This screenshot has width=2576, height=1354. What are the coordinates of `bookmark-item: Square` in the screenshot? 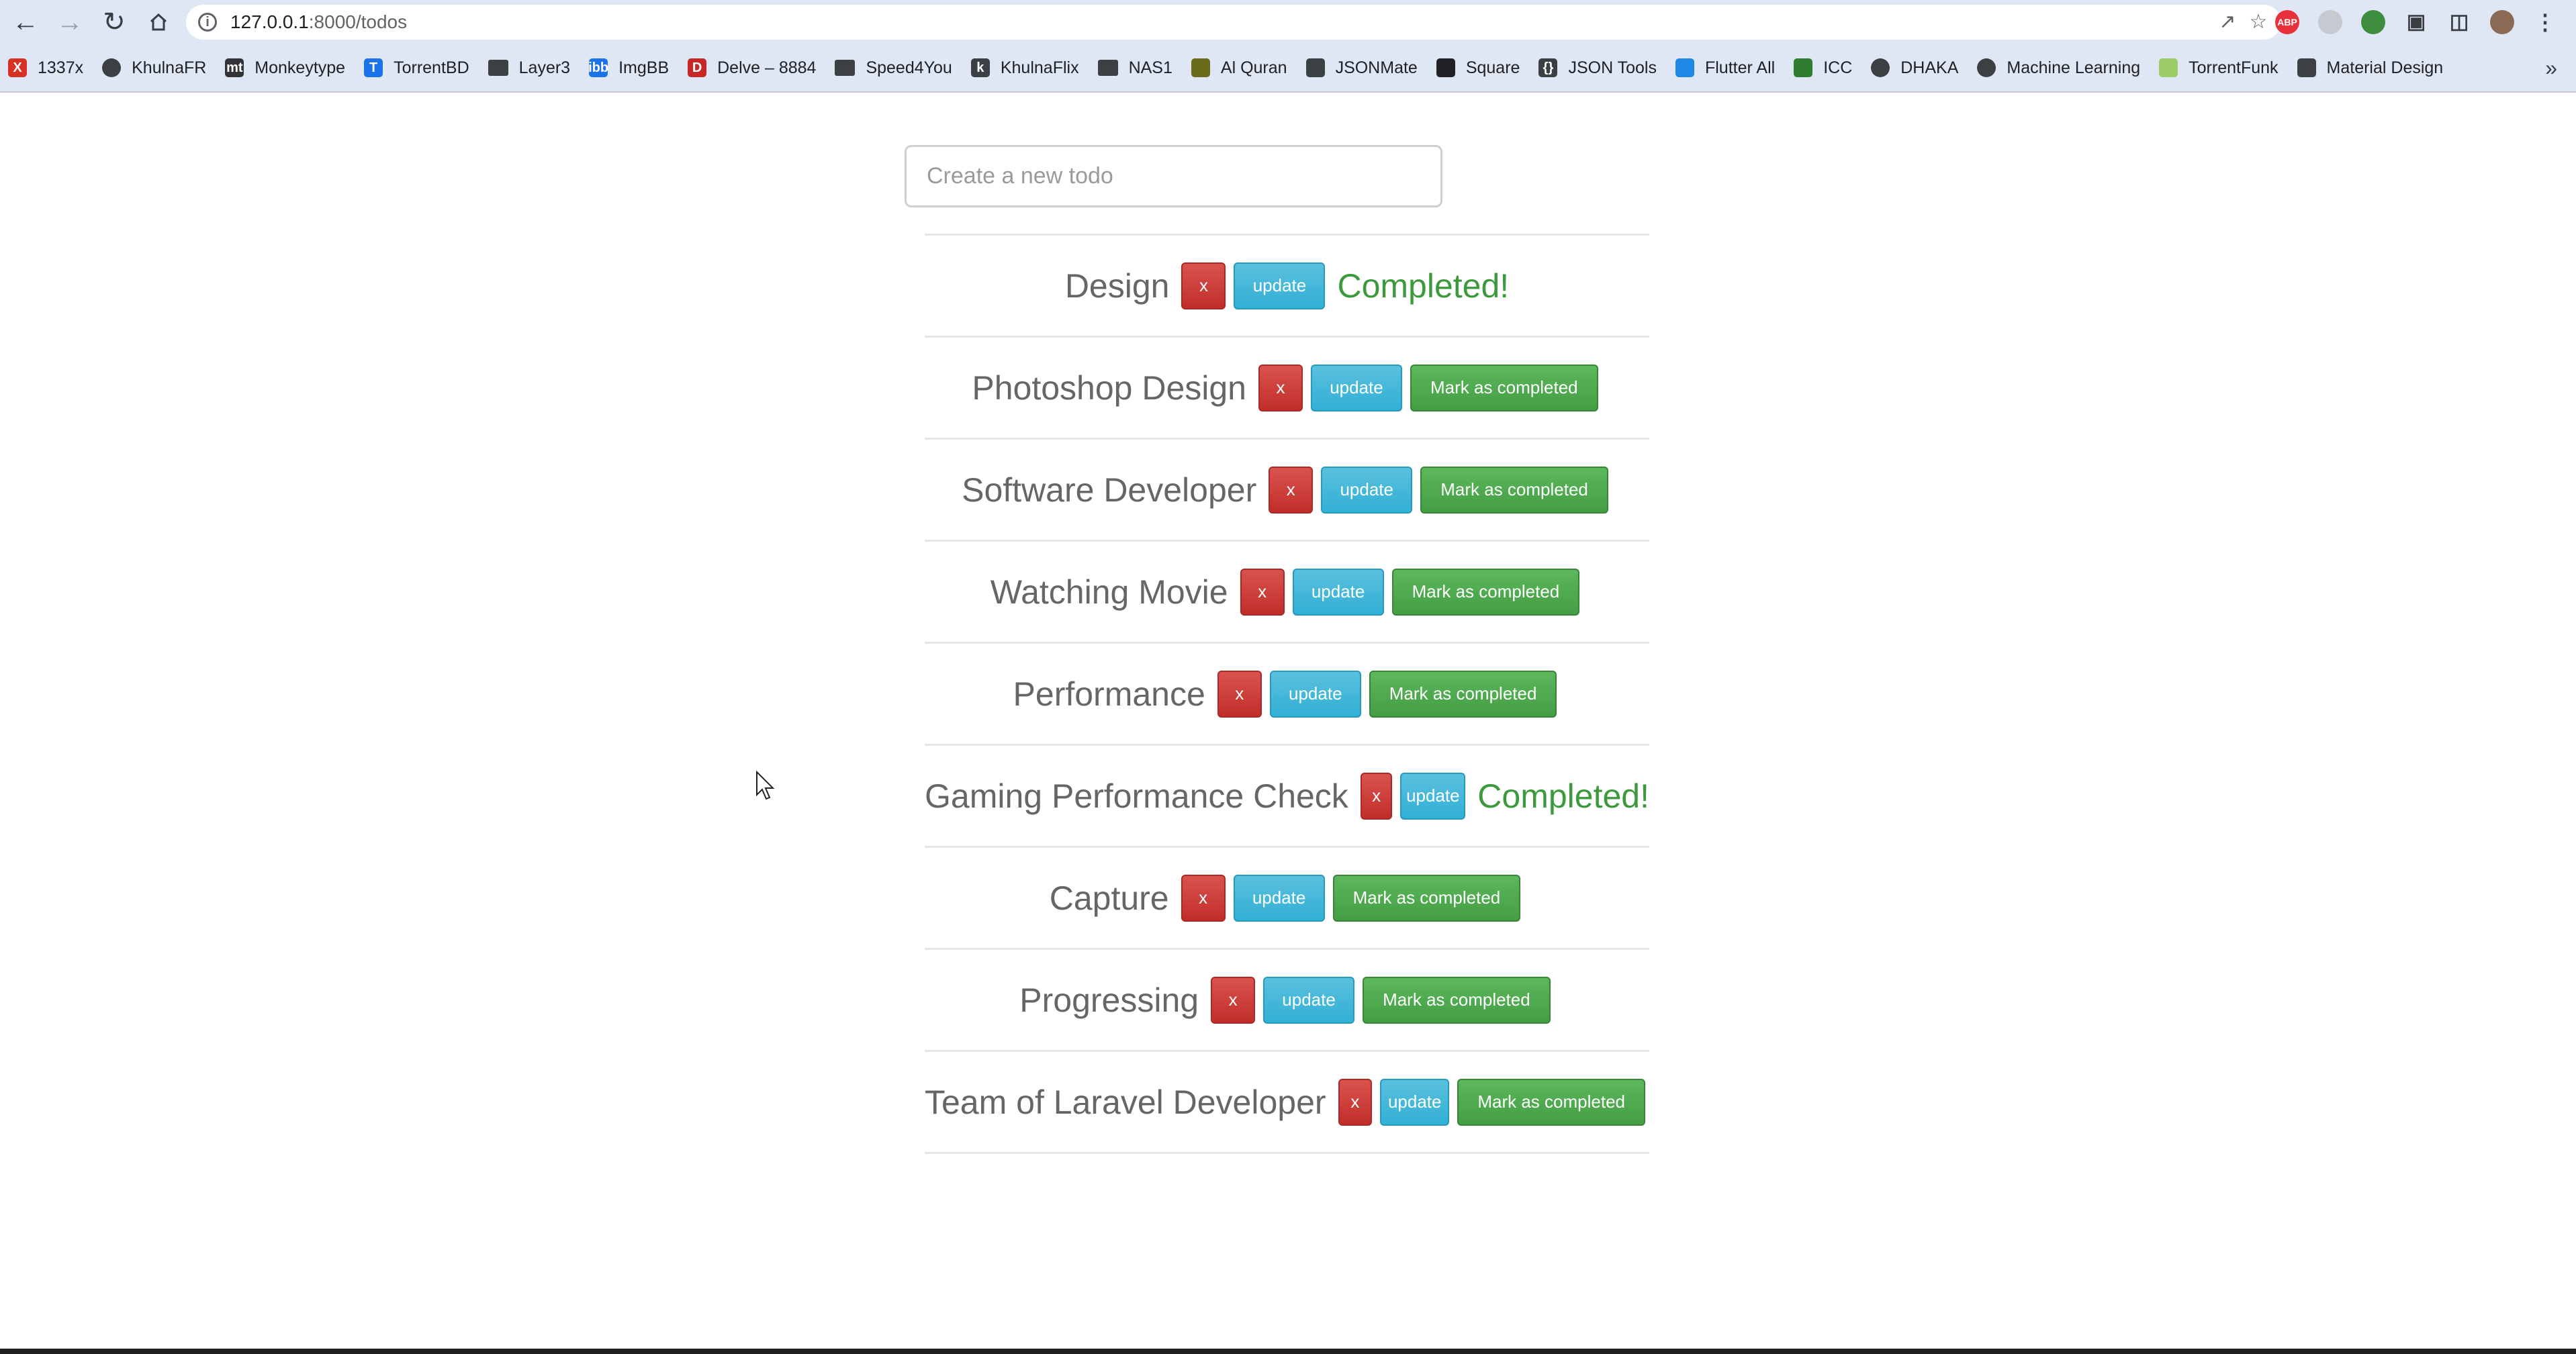 It's located at (1479, 67).